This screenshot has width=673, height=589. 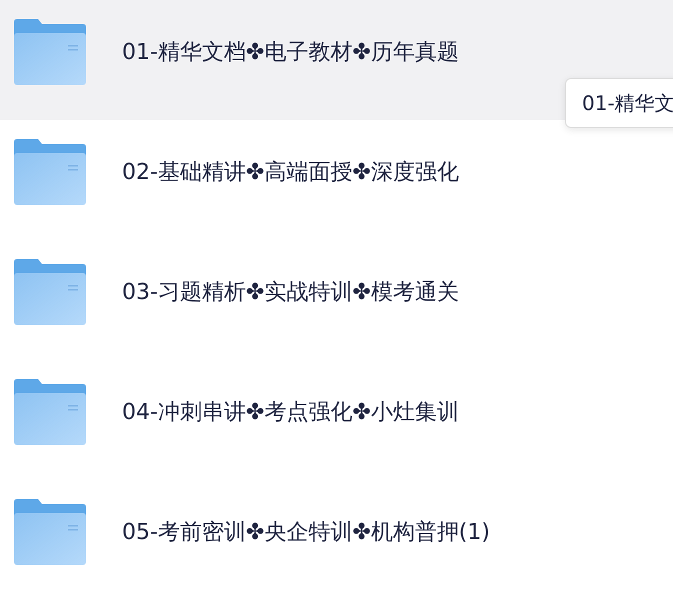 I want to click on folder-name: 04-冲刺串讲✤考点强化✤小灶集训, so click(x=290, y=413).